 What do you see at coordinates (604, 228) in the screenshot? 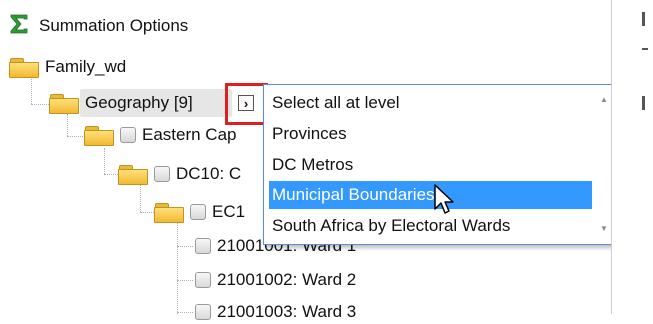
I see `scroll-down-arrow-icon: ▼` at bounding box center [604, 228].